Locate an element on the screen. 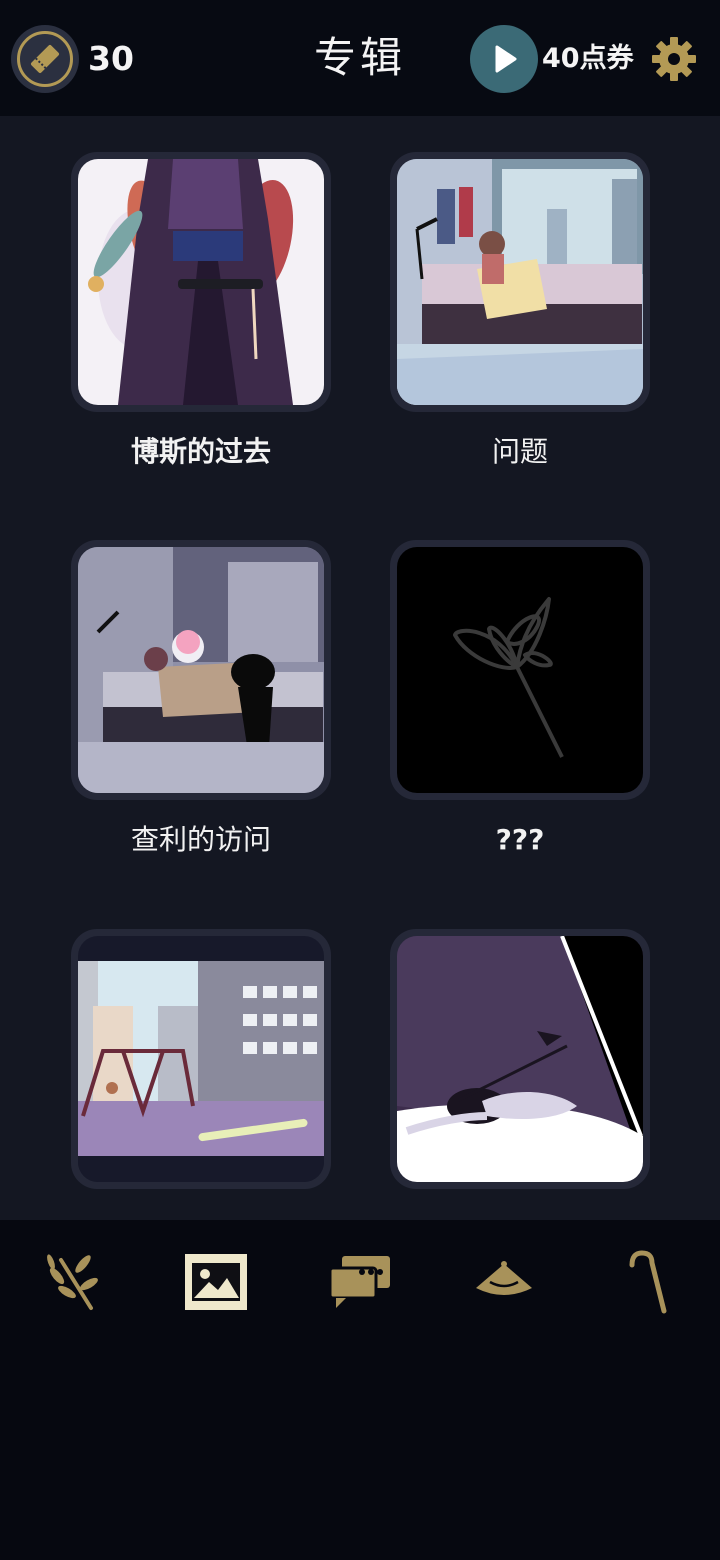 This screenshot has width=720, height=1560. gear-icon is located at coordinates (674, 59).